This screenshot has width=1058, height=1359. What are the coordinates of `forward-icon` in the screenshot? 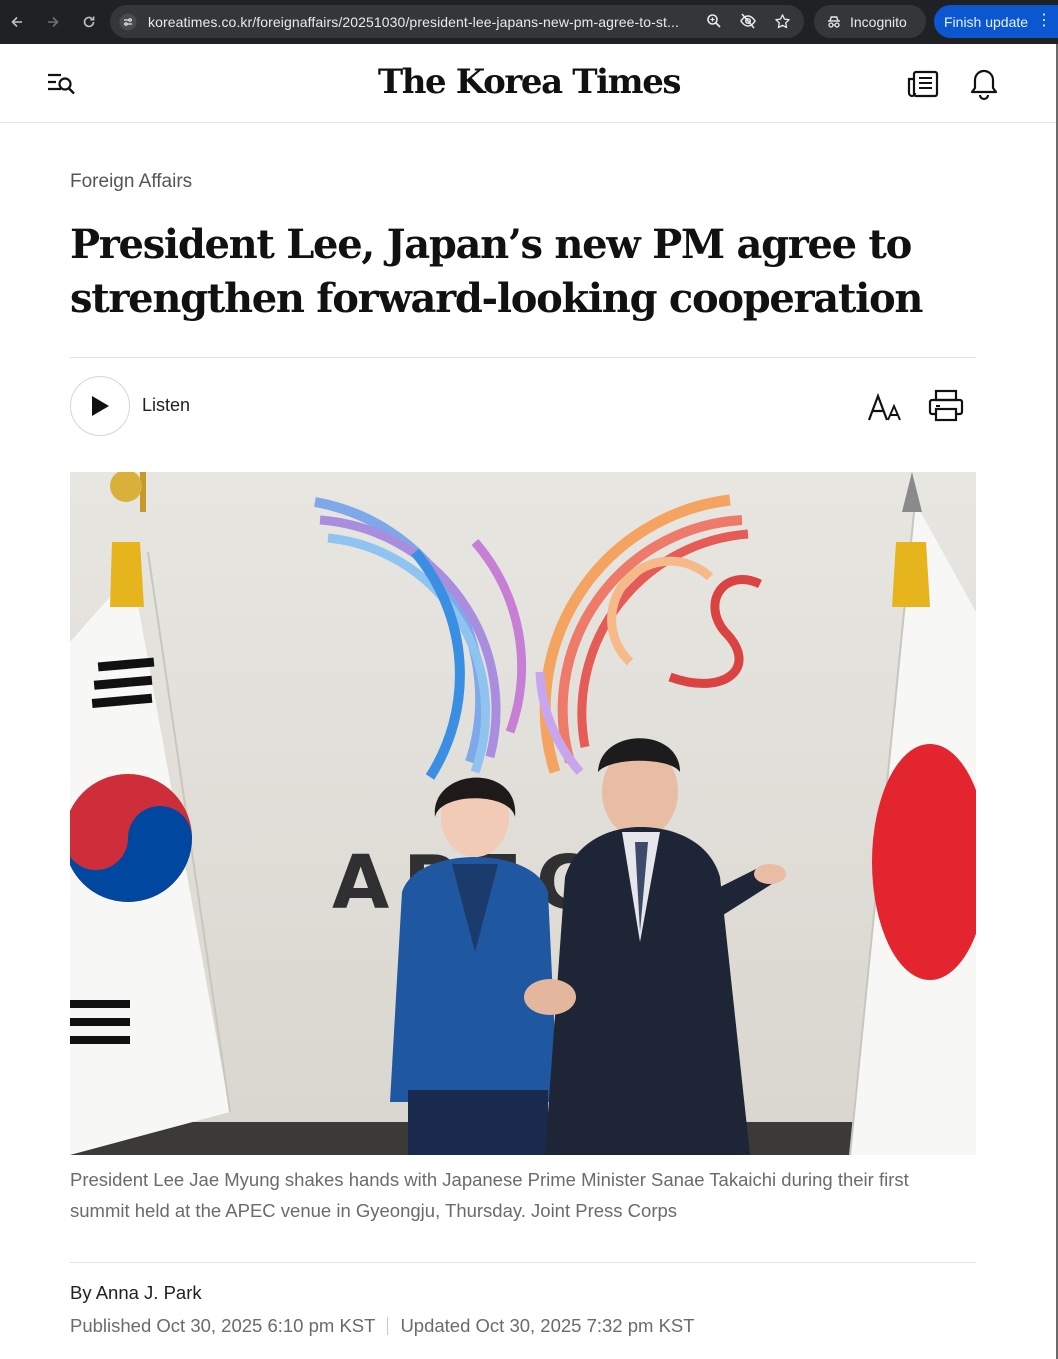 It's located at (53, 22).